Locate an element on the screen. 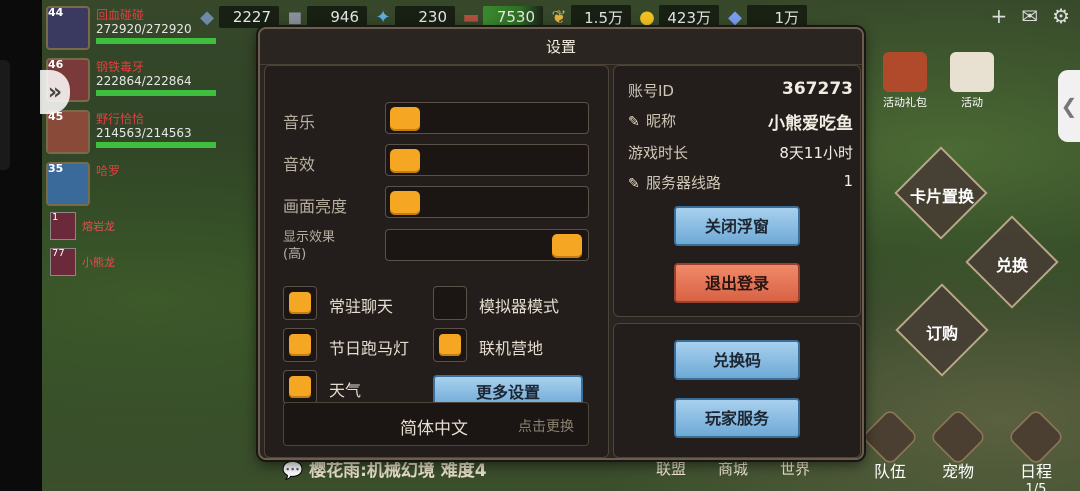  diamond-icon: ◆ is located at coordinates (735, 17).